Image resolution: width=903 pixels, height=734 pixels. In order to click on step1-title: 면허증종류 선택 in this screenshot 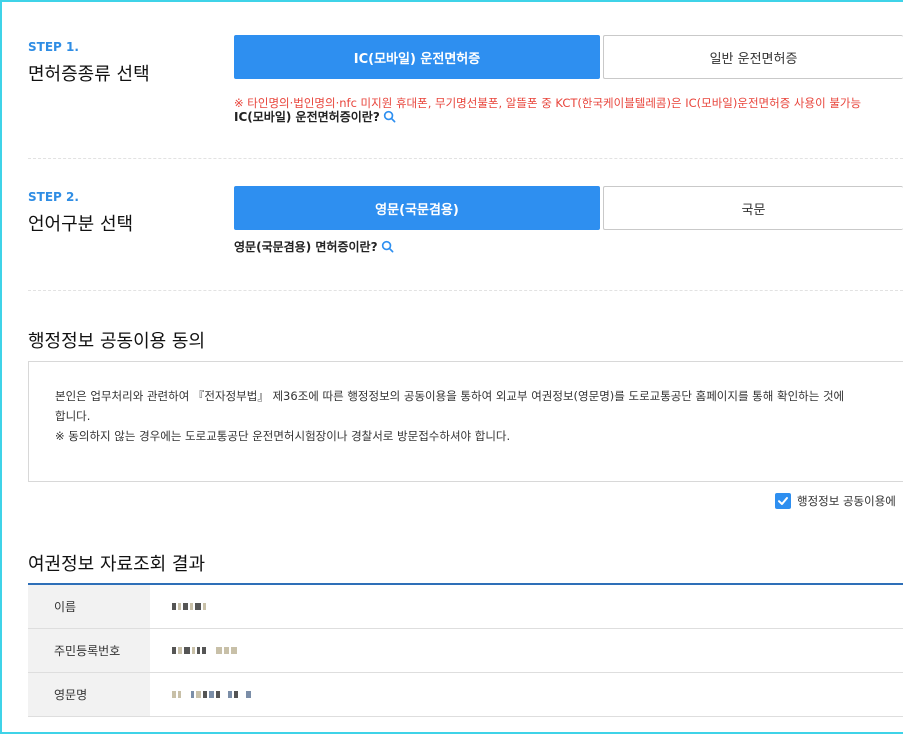, I will do `click(89, 74)`.